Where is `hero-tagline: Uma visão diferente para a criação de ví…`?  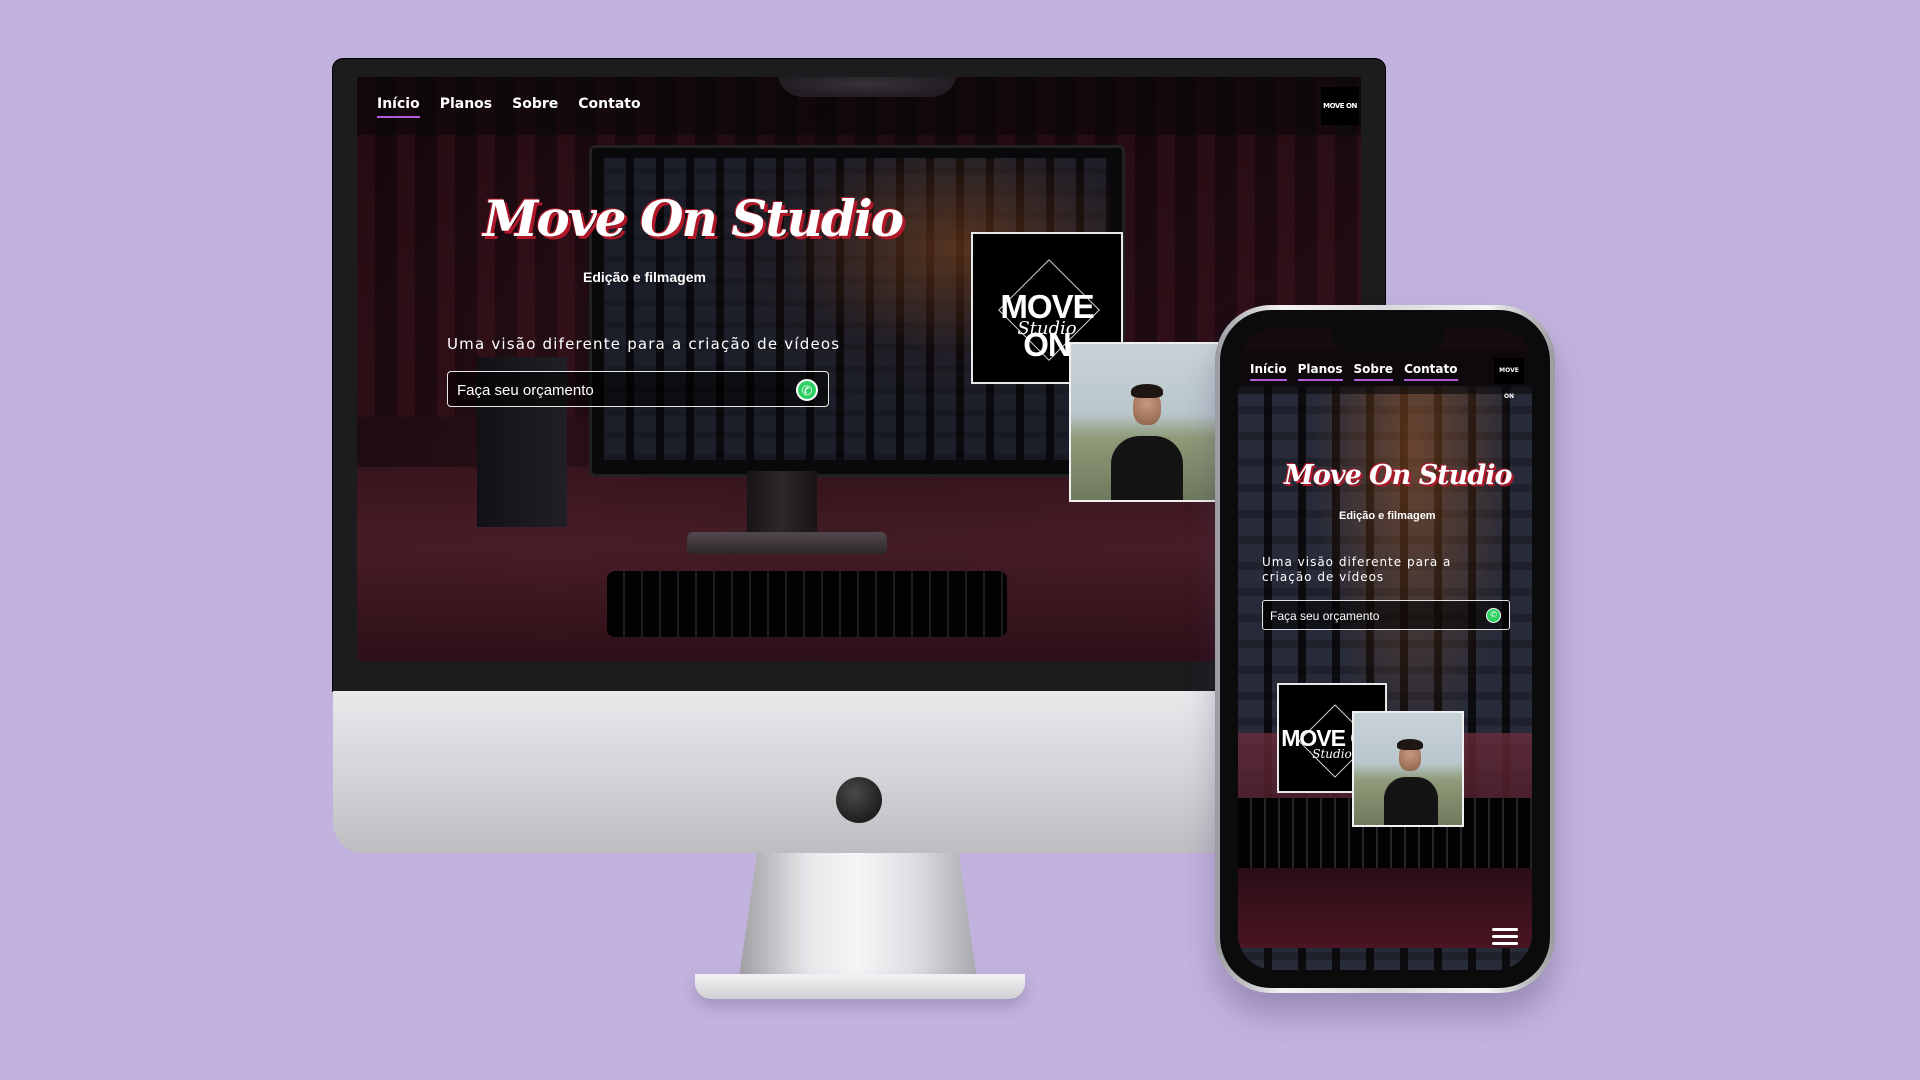
hero-tagline: Uma visão diferente para a criação de ví… is located at coordinates (644, 344).